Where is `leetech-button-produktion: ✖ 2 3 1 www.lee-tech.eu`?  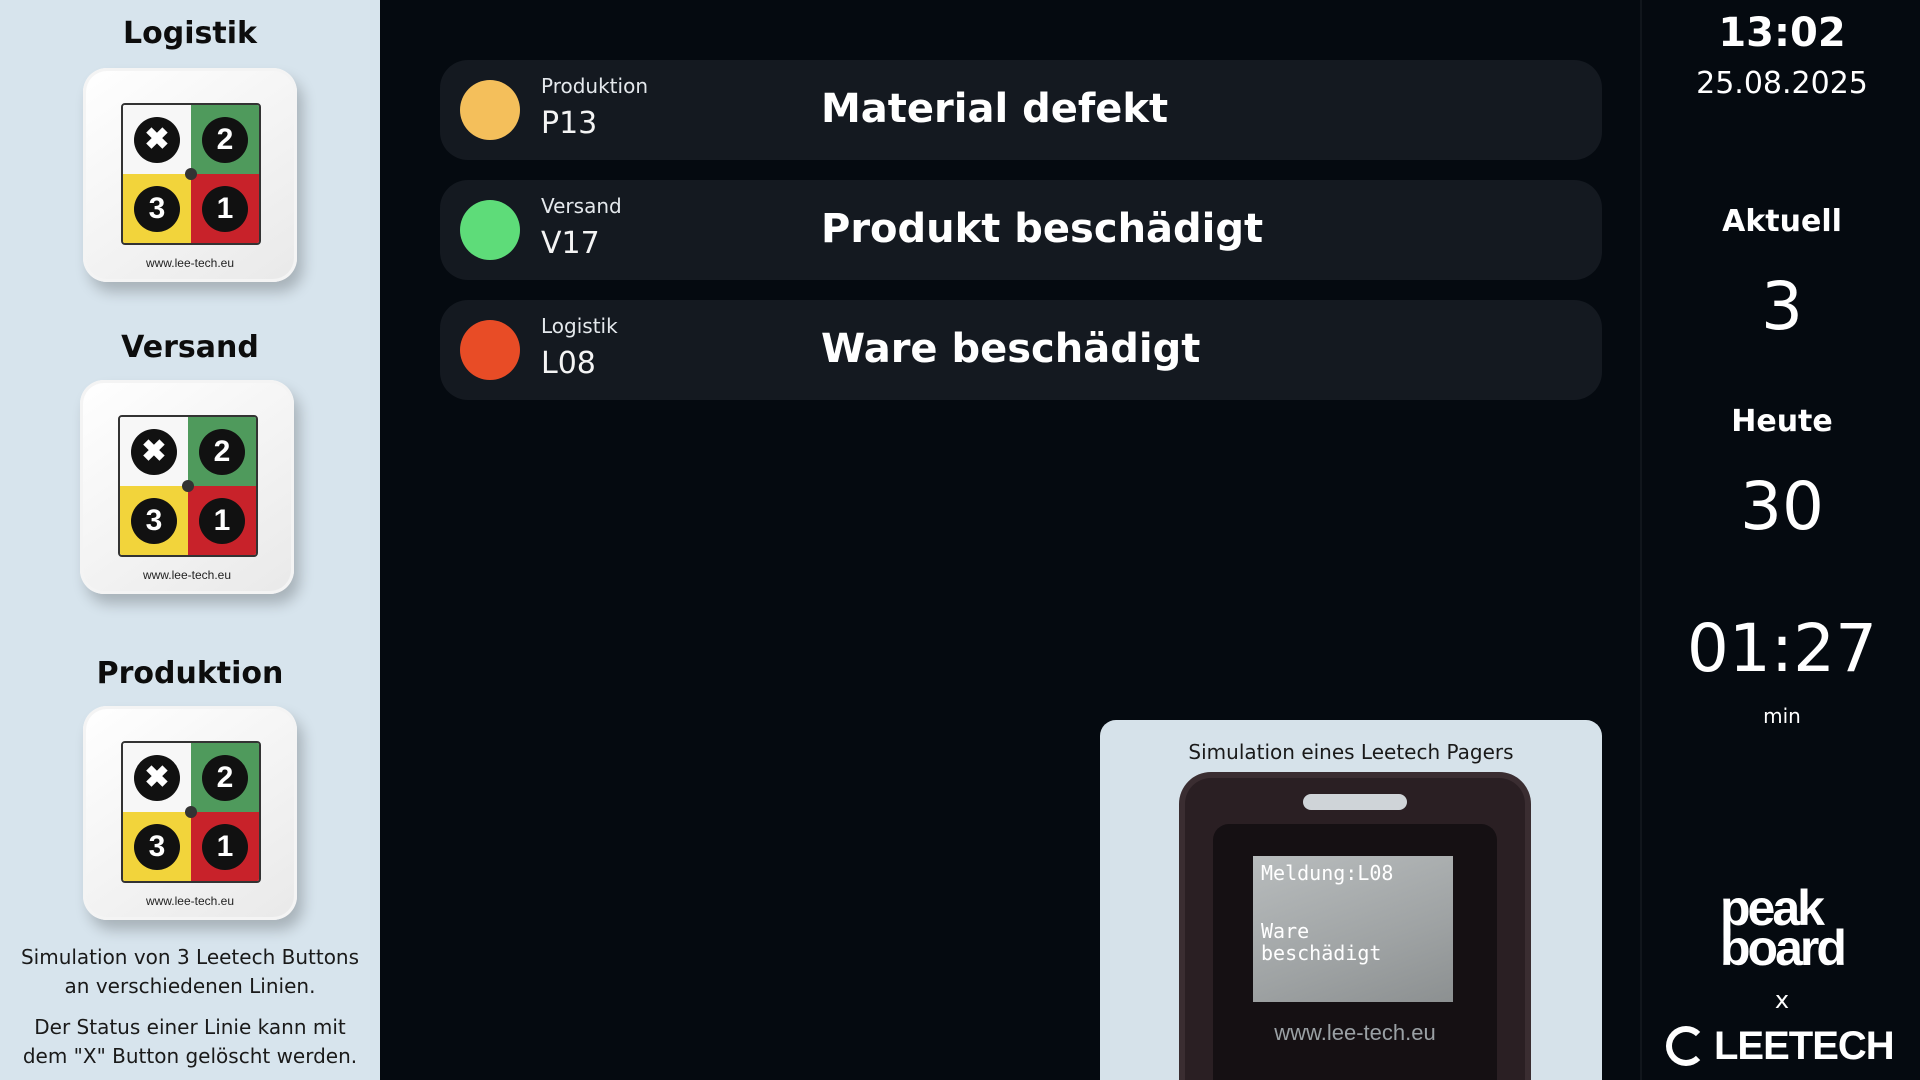 leetech-button-produktion: ✖ 2 3 1 www.lee-tech.eu is located at coordinates (190, 813).